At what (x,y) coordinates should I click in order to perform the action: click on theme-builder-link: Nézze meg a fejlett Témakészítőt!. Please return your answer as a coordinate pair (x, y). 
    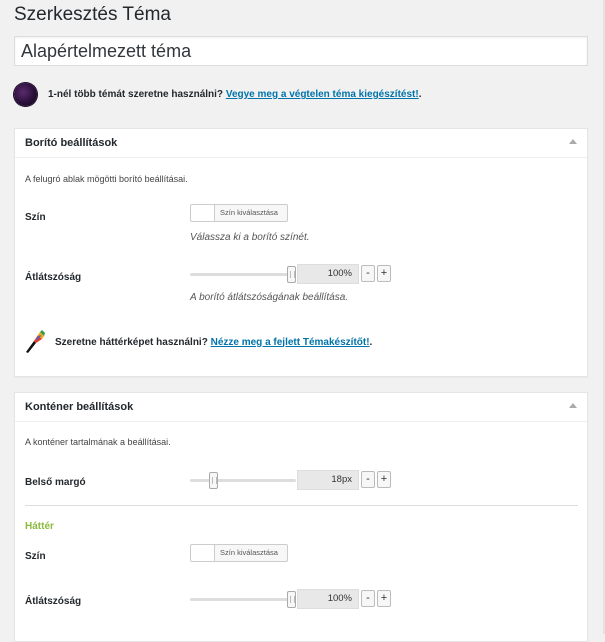
    Looking at the image, I should click on (290, 342).